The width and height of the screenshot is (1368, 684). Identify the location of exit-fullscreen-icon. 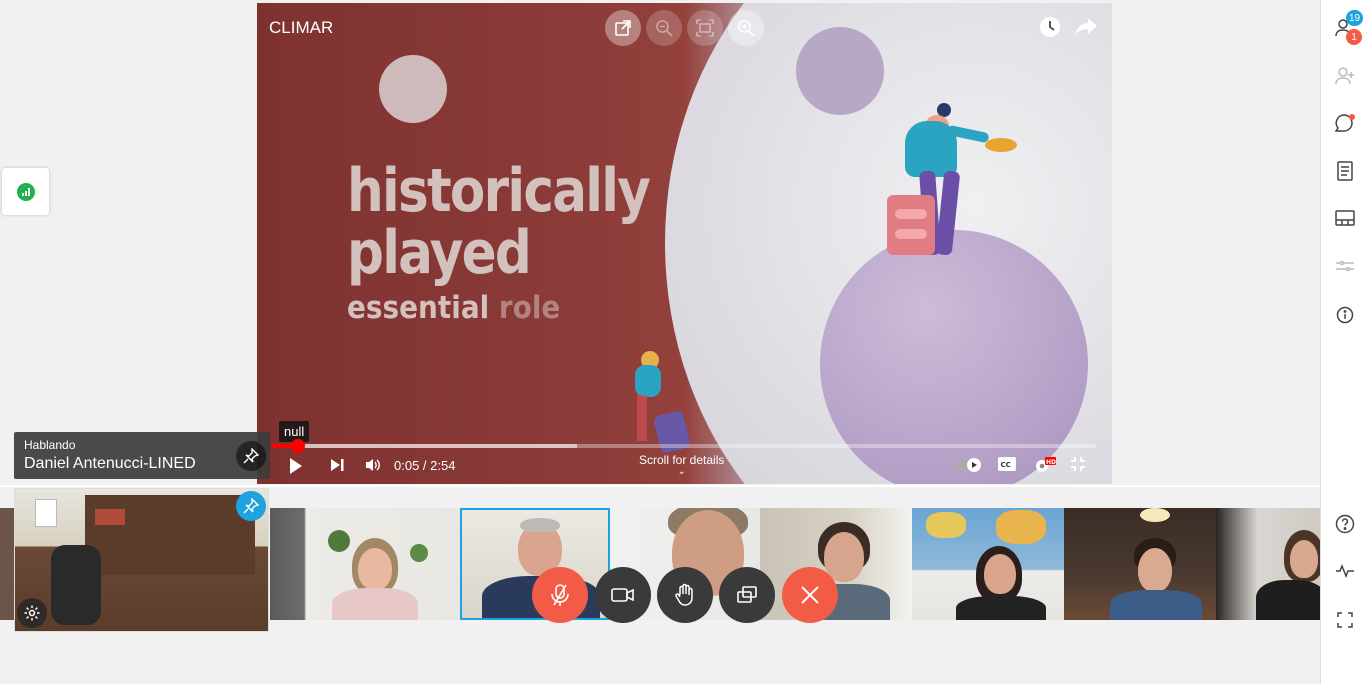
(1078, 464).